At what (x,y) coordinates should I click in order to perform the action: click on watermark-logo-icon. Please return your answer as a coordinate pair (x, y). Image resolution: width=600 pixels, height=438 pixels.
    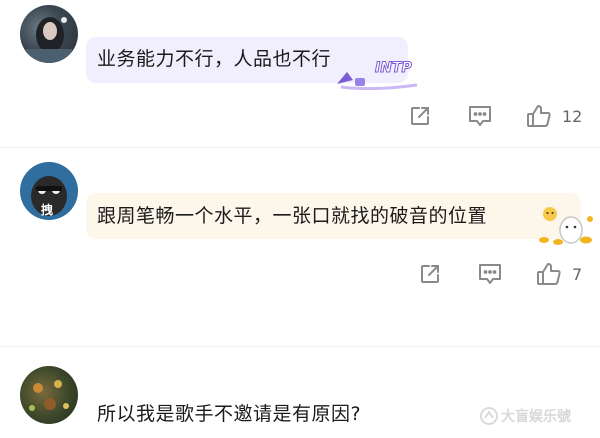
    Looking at the image, I should click on (489, 416).